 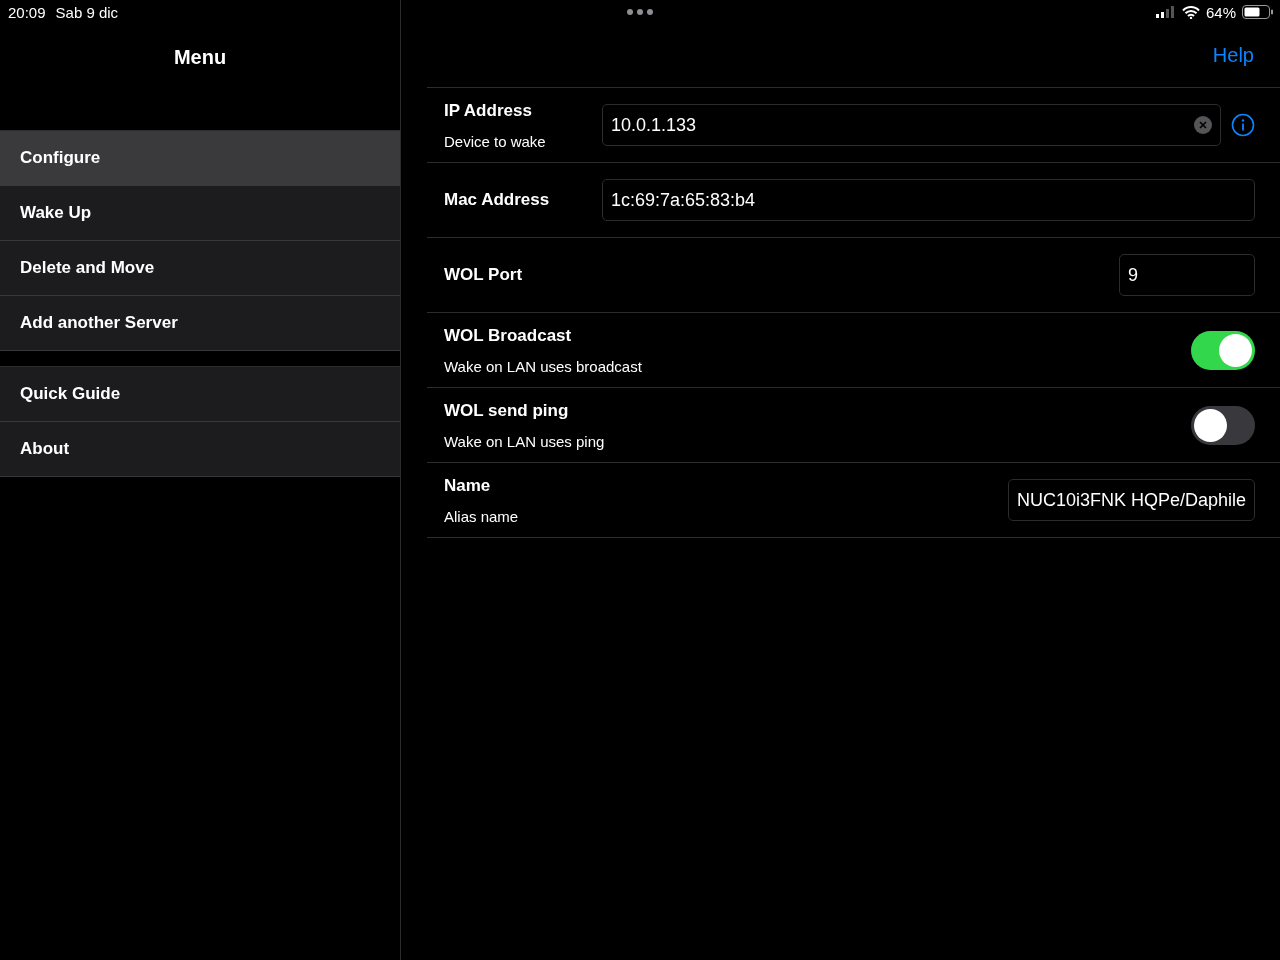 I want to click on menu-item: Add another Server, so click(x=200, y=323).